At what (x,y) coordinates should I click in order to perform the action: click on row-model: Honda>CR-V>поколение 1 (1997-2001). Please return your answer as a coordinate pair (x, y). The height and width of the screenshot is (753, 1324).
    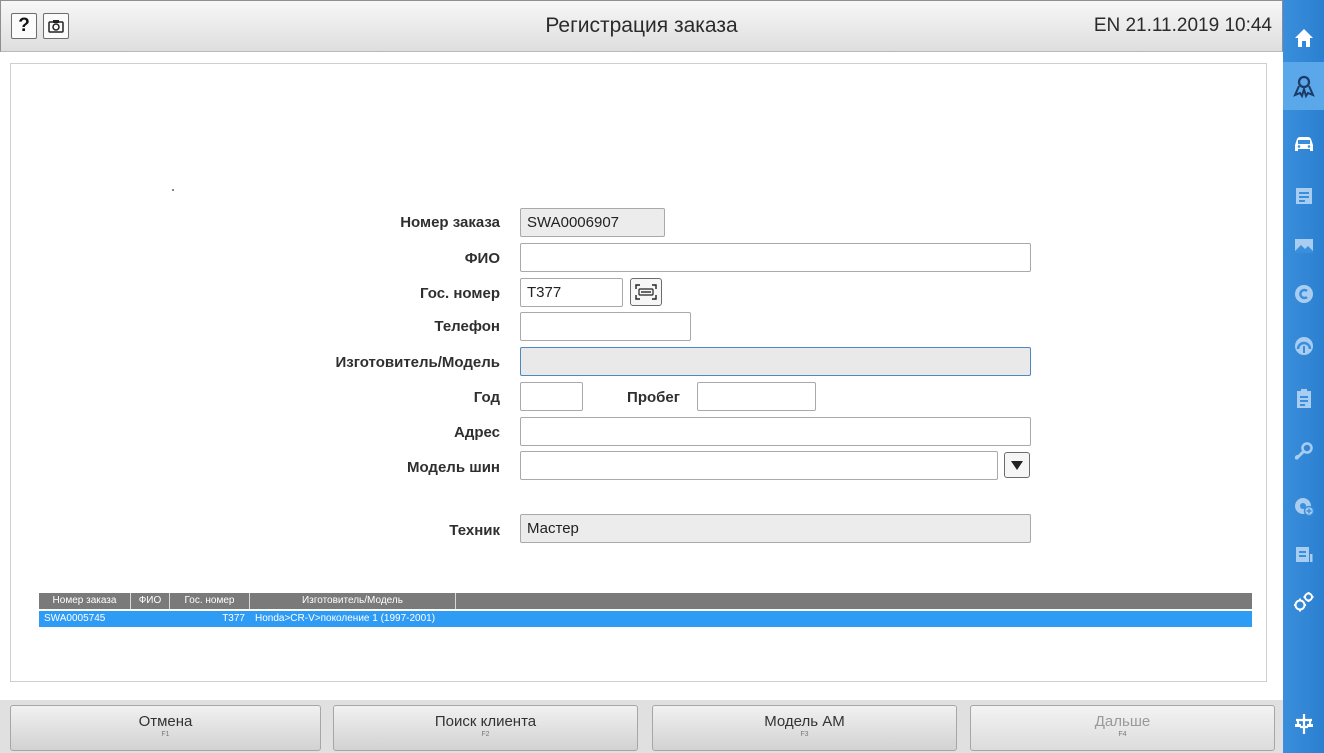
    Looking at the image, I should click on (345, 618).